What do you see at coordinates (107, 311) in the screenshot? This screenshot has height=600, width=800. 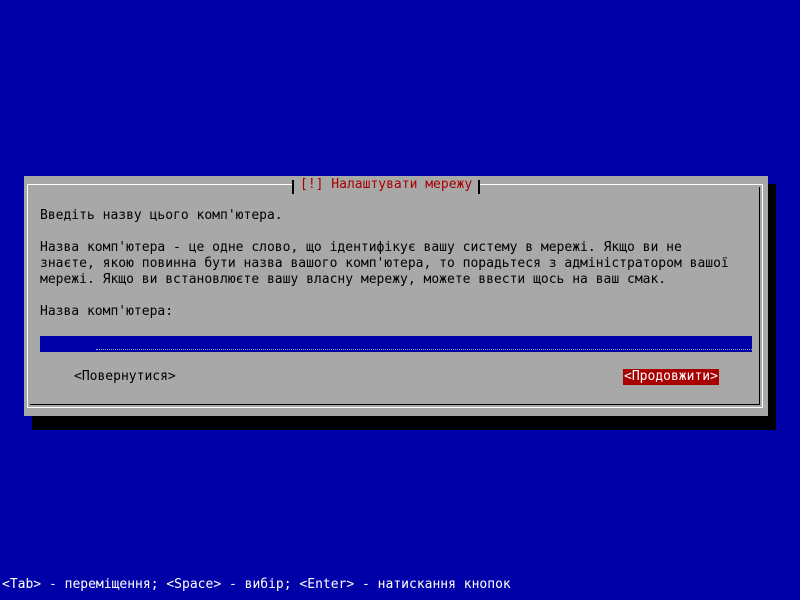 I see `hostname-label: Назва комп'ютера:` at bounding box center [107, 311].